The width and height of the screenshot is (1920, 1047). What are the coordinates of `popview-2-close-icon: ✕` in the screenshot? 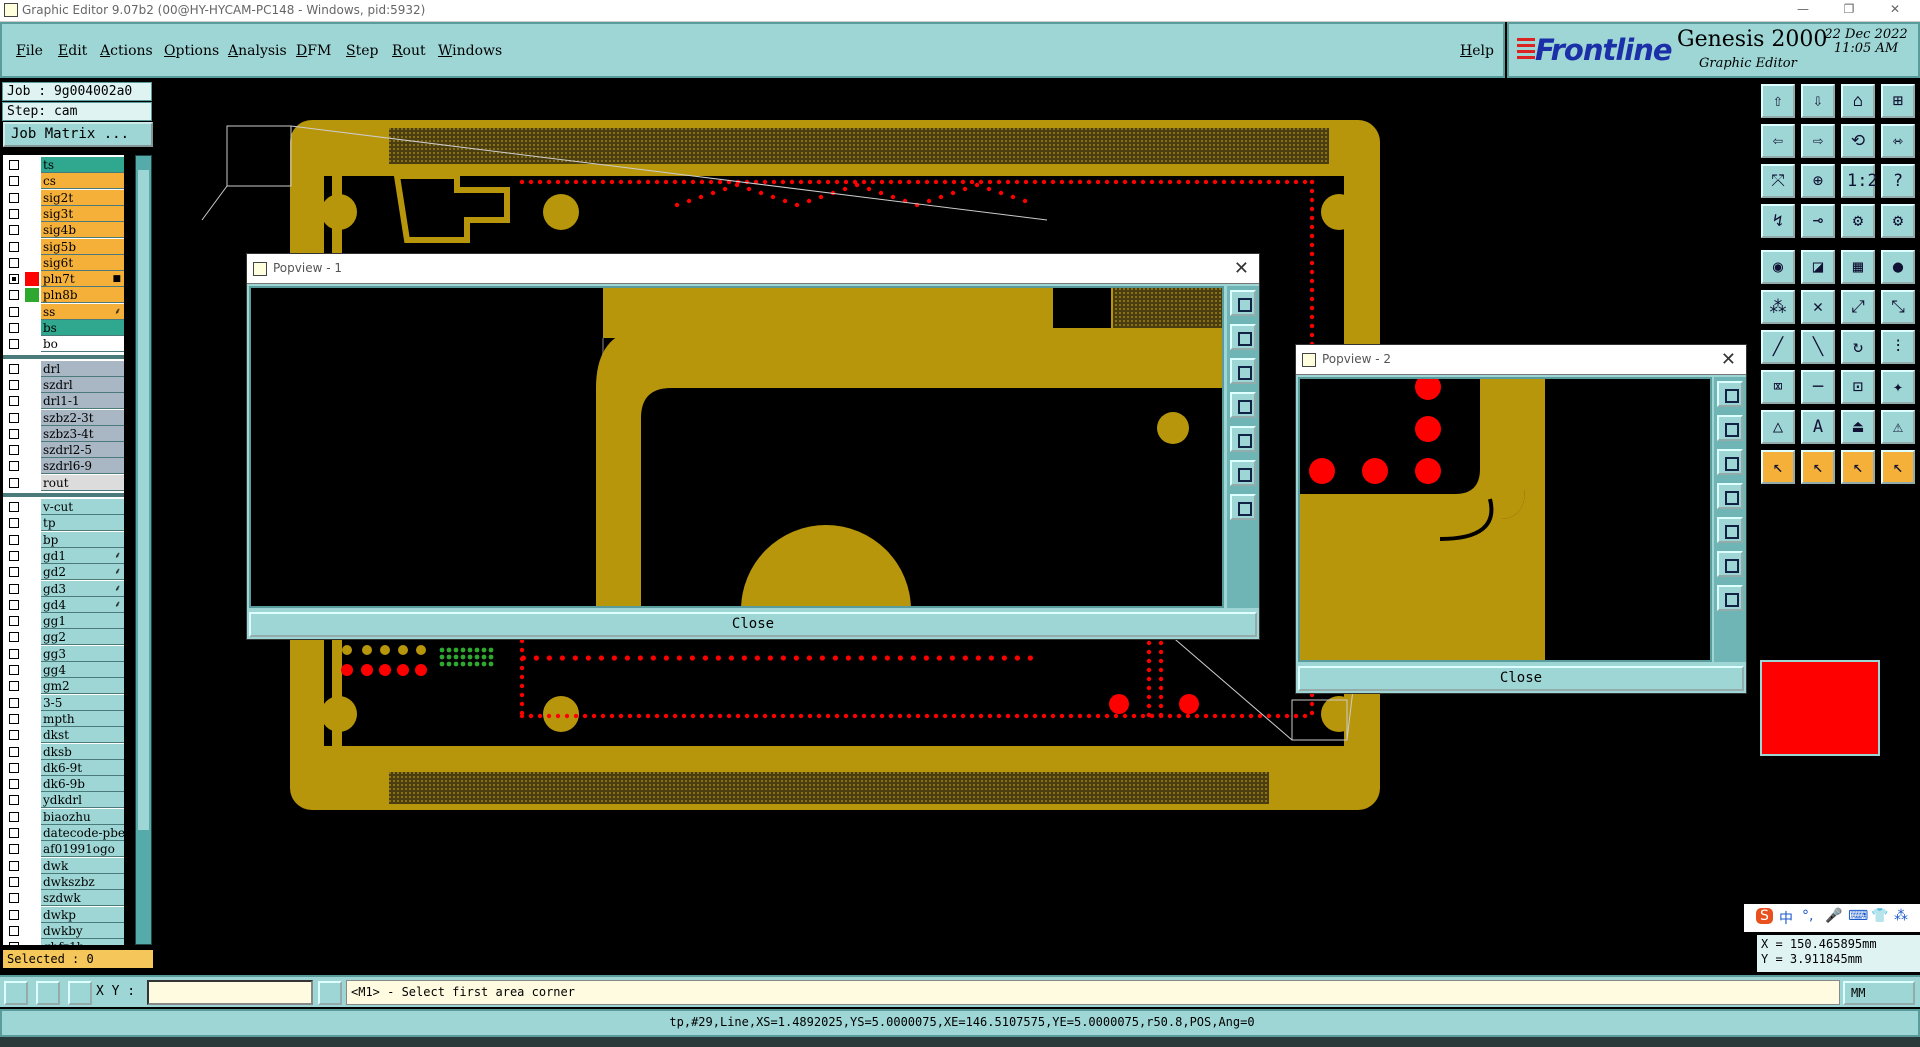 It's located at (1728, 359).